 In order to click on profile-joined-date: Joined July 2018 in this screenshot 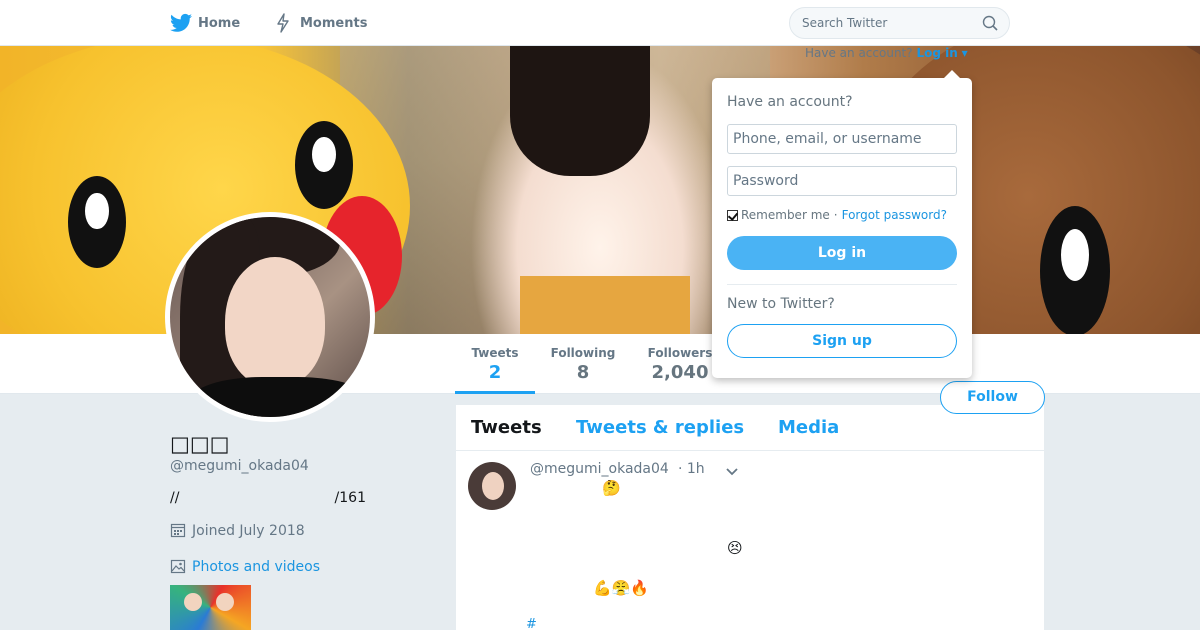, I will do `click(237, 531)`.